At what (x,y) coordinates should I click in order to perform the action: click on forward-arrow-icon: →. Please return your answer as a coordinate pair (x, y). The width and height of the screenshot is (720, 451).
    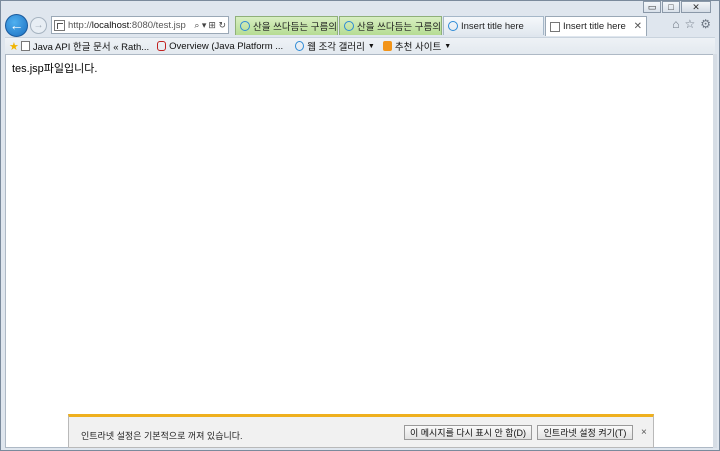
    Looking at the image, I should click on (38, 25).